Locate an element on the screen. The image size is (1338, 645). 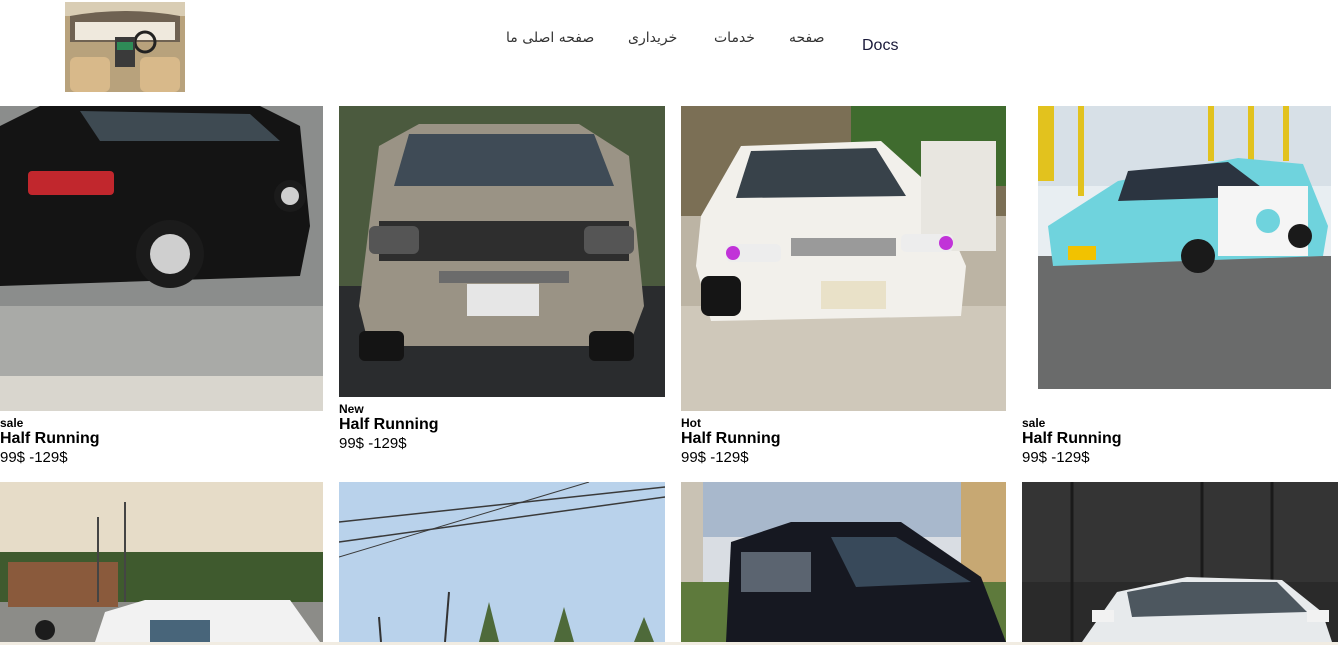
nav-services: خدمات is located at coordinates (734, 38).